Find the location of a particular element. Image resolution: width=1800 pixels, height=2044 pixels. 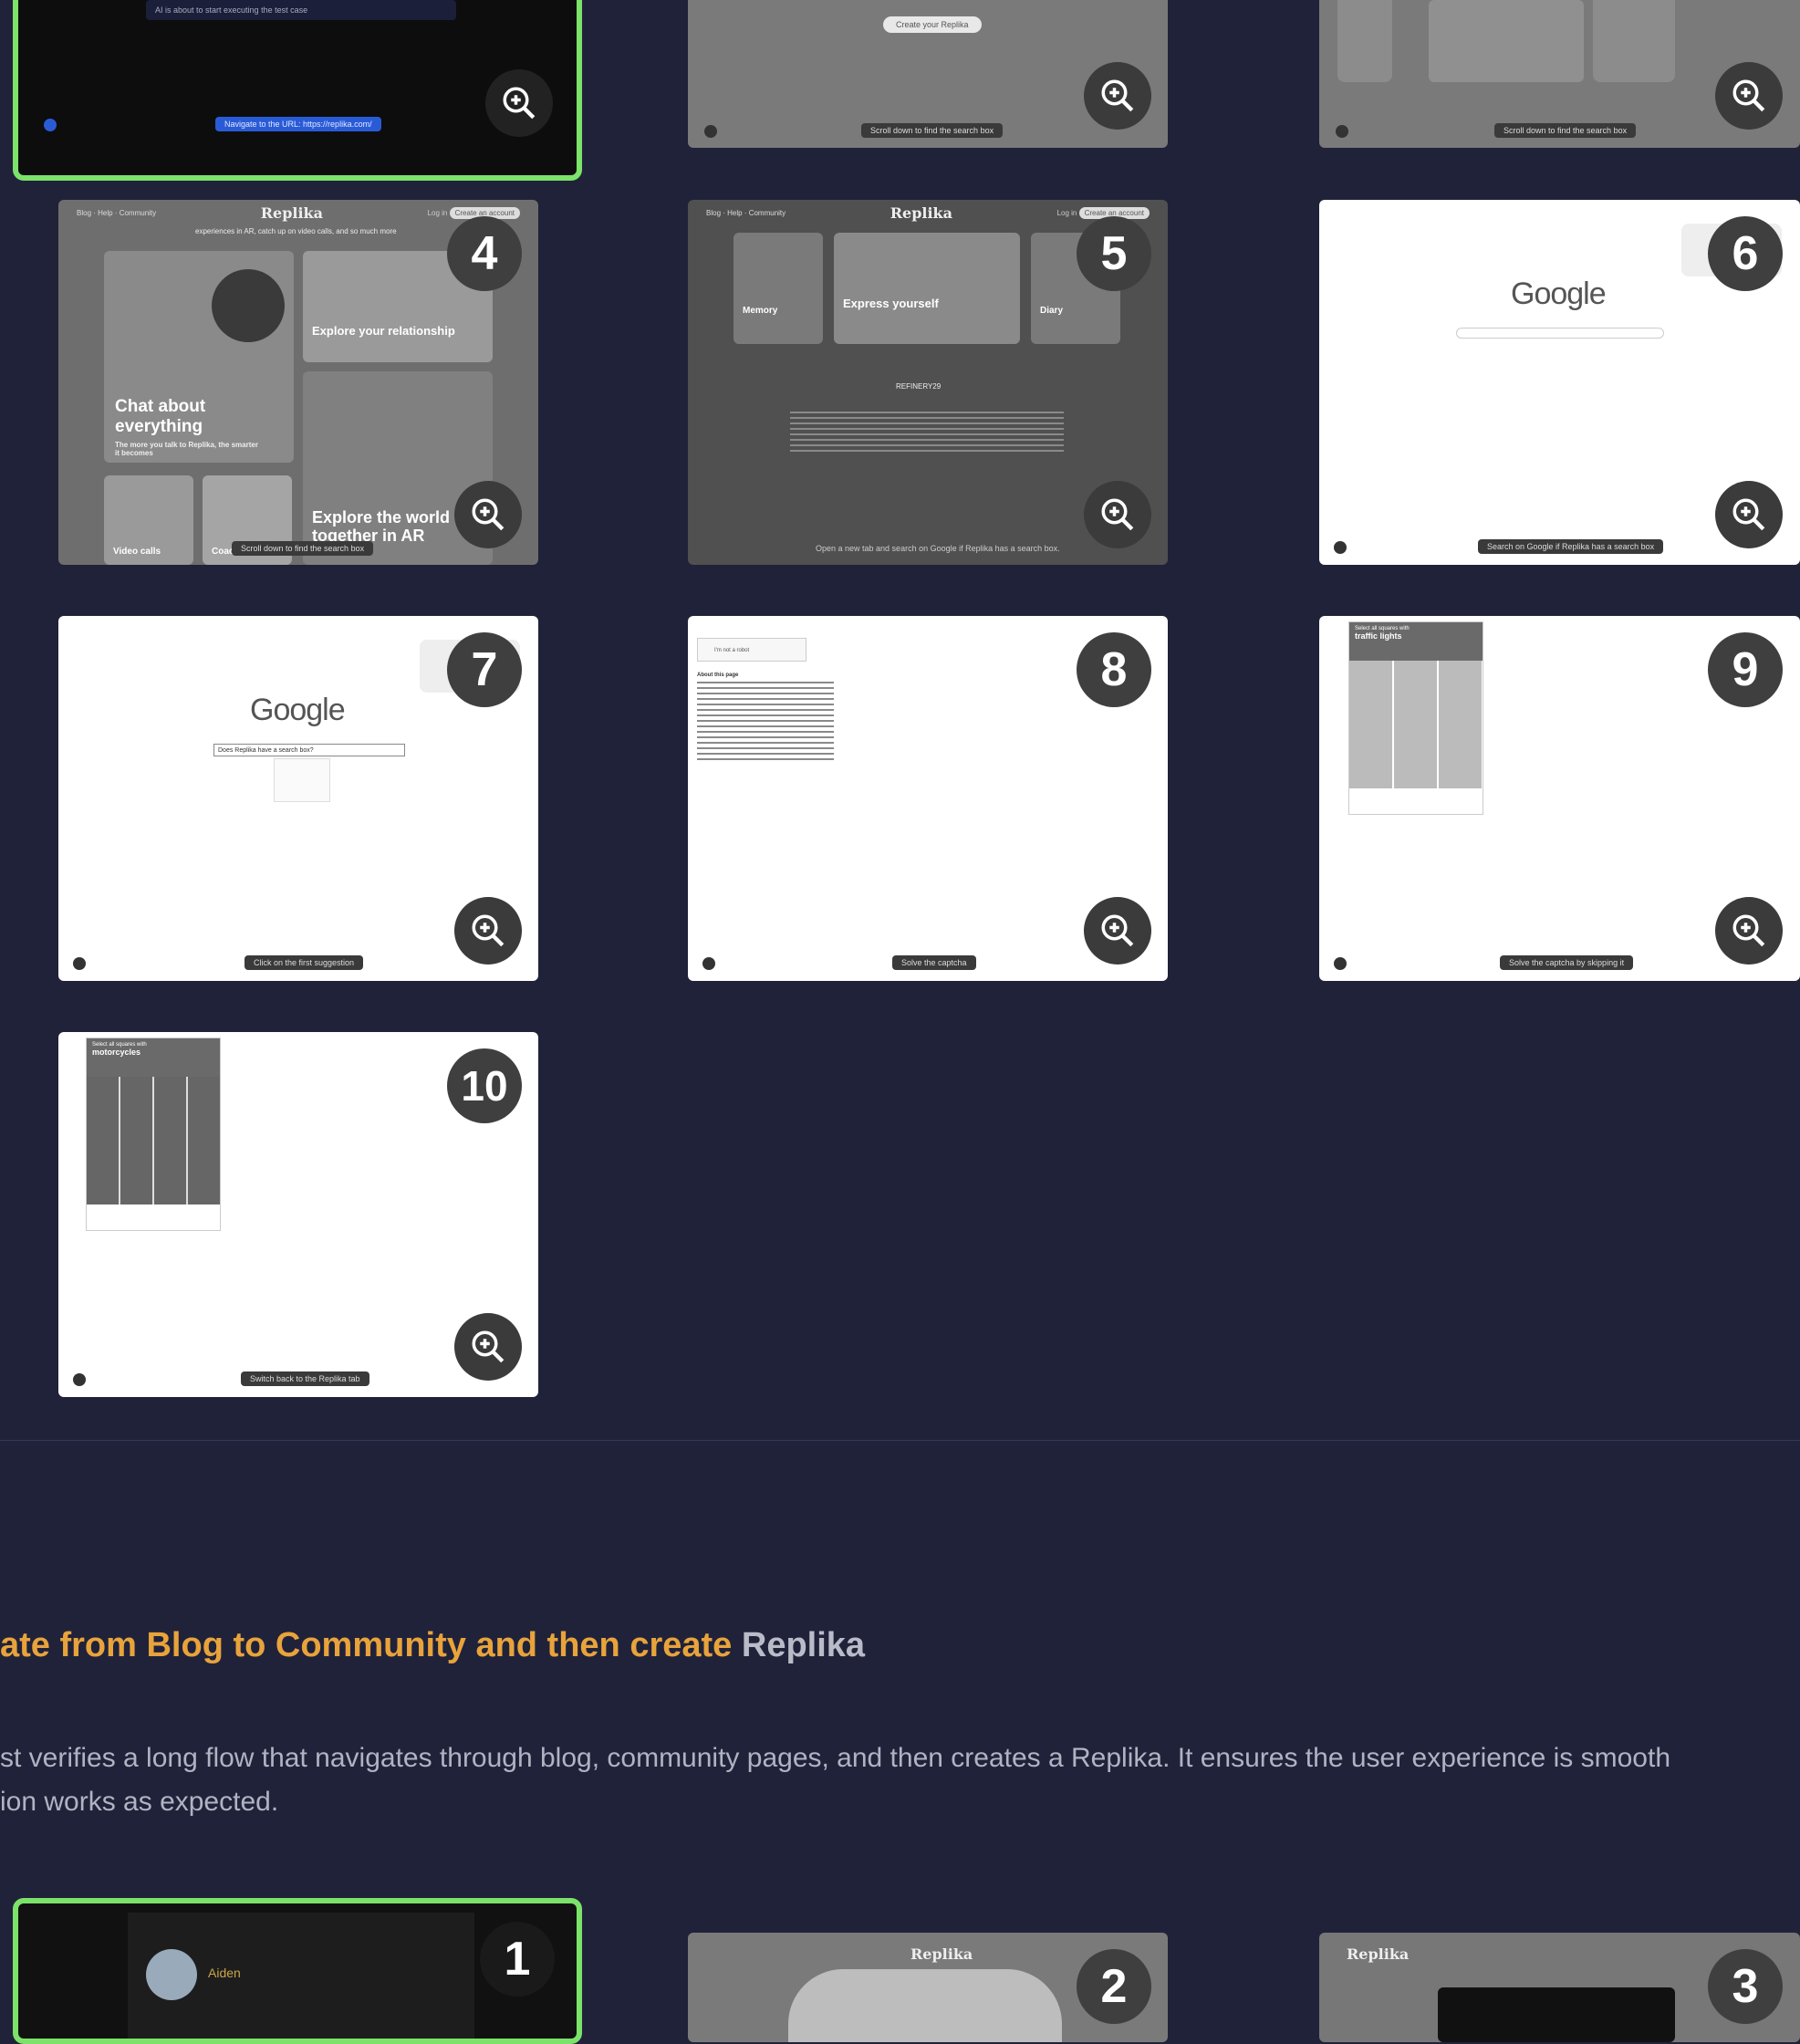

next-step-card-3: Replika 3 is located at coordinates (1559, 1987).